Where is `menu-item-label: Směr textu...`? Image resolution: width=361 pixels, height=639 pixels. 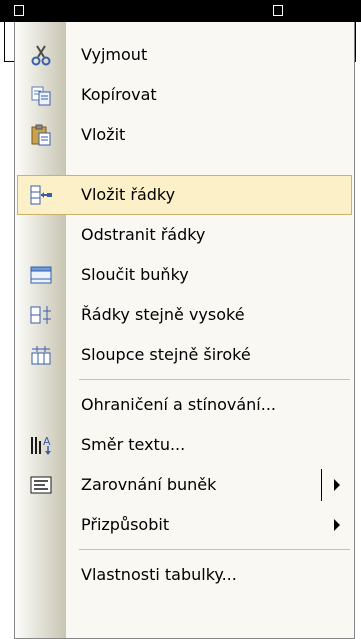 menu-item-label: Směr textu... is located at coordinates (133, 444).